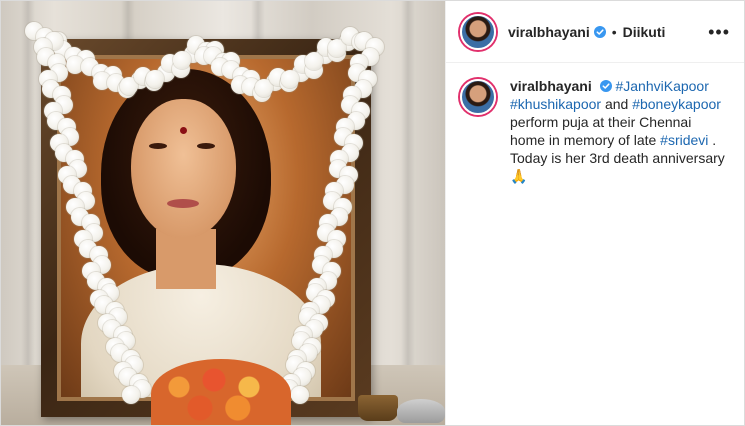  I want to click on post-header: viralbhayani • Diikuti •••, so click(595, 32).